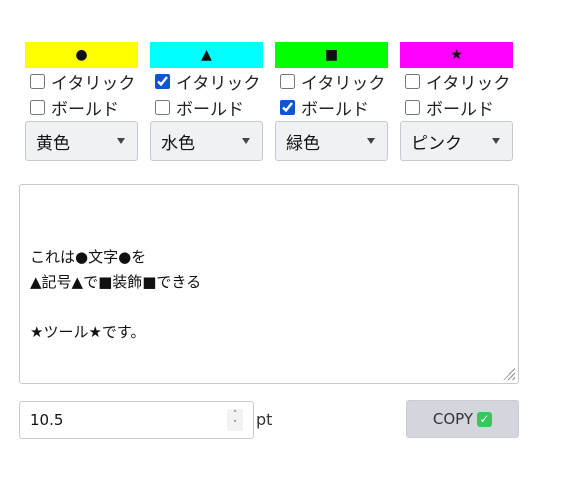 Image resolution: width=571 pixels, height=504 pixels. Describe the element at coordinates (53, 143) in the screenshot. I see `color-select-value: 黄色` at that location.